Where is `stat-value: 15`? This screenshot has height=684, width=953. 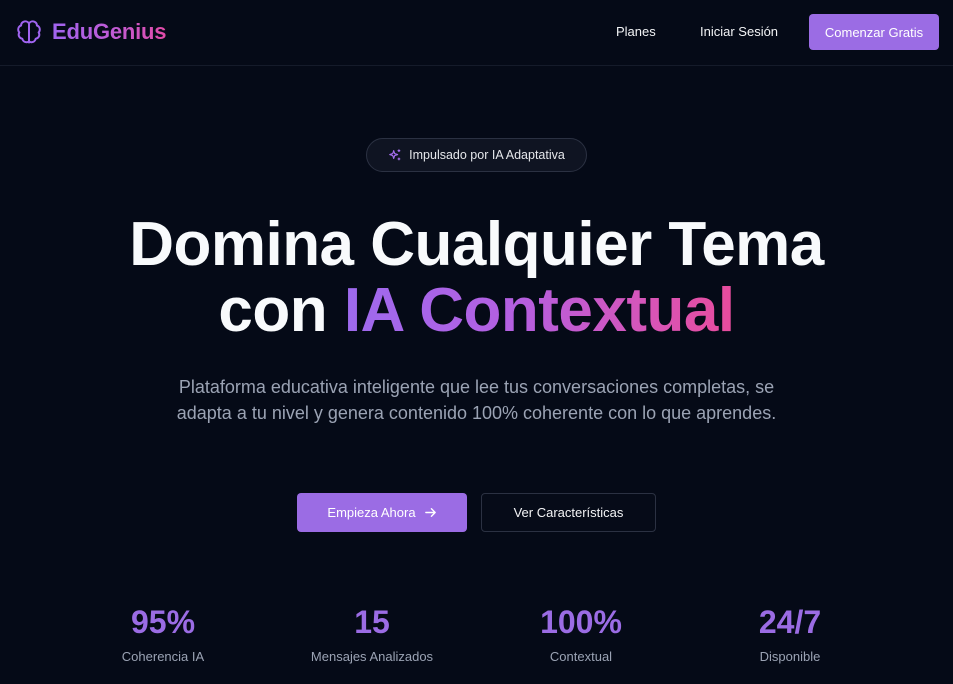 stat-value: 15 is located at coordinates (372, 622).